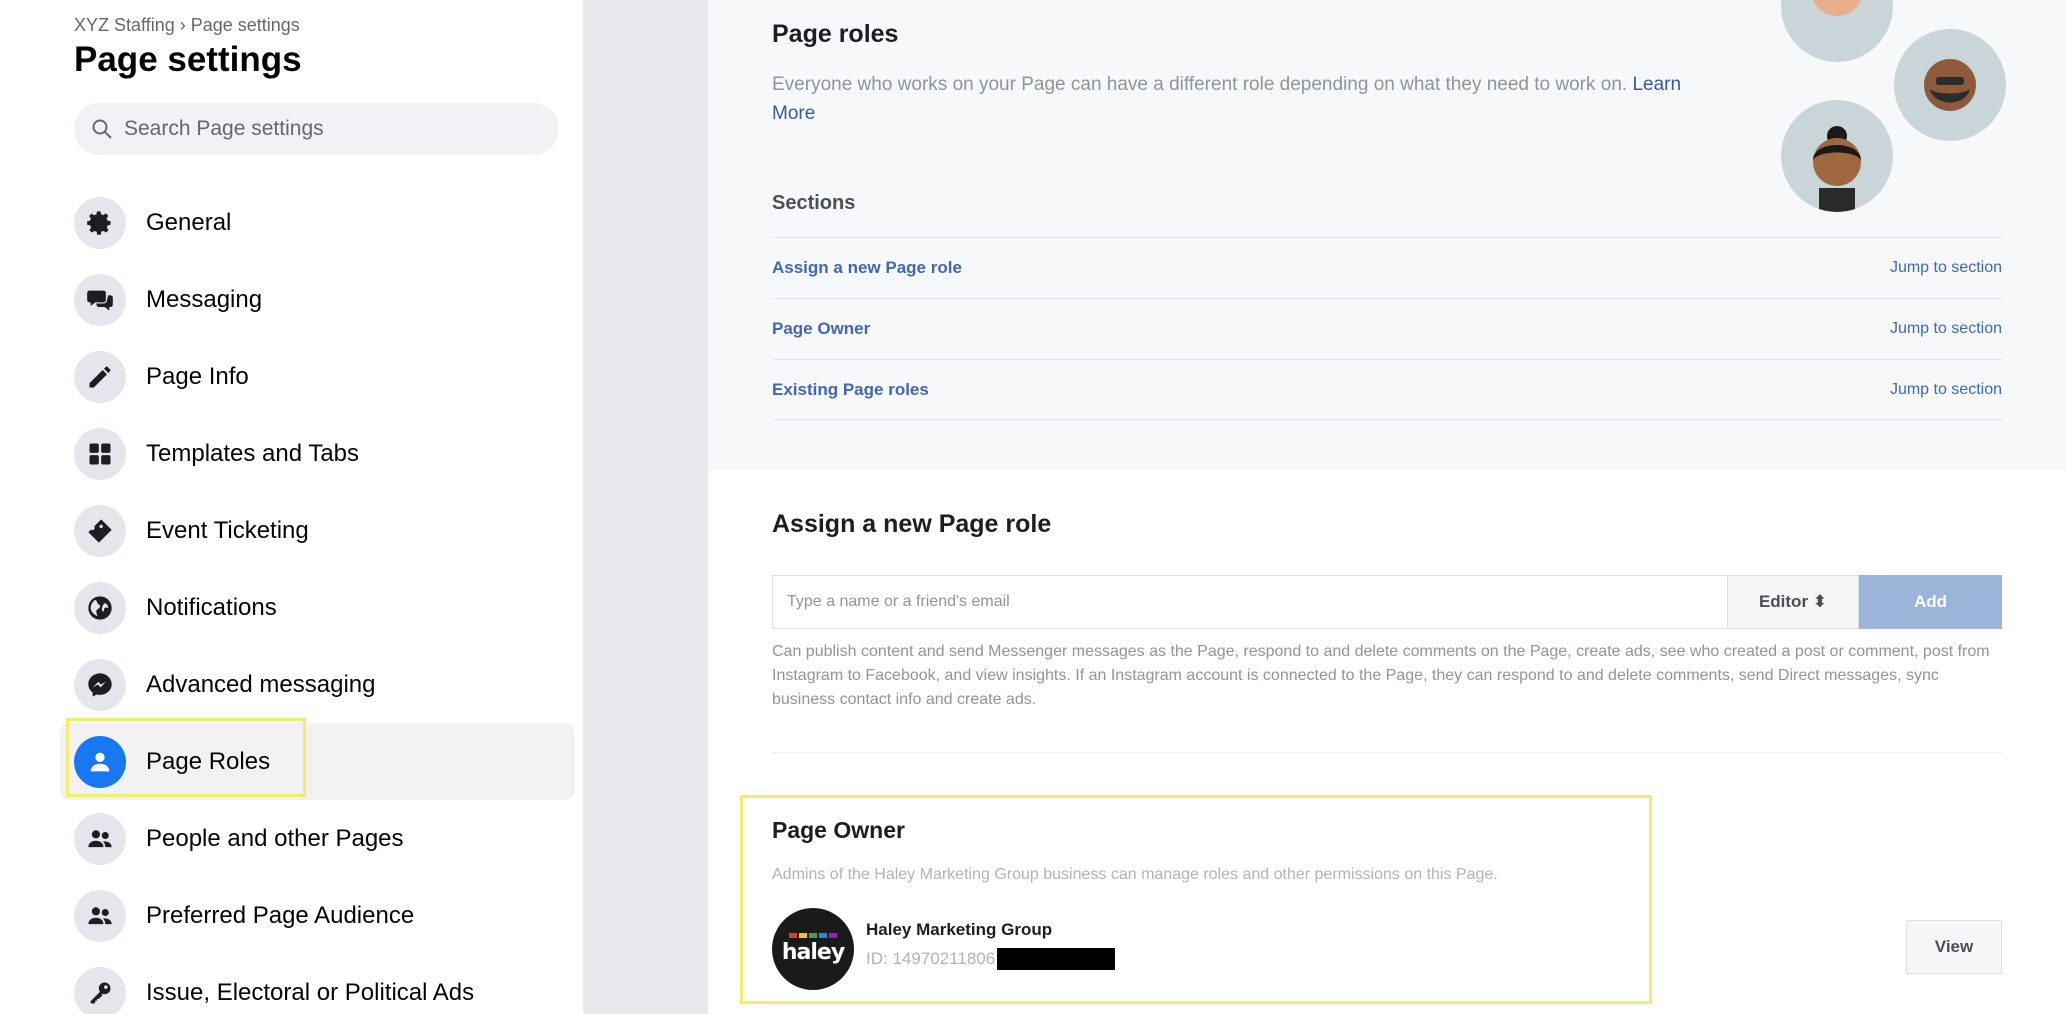  Describe the element at coordinates (261, 684) in the screenshot. I see `sidebar-item-label: Advanced messaging` at that location.